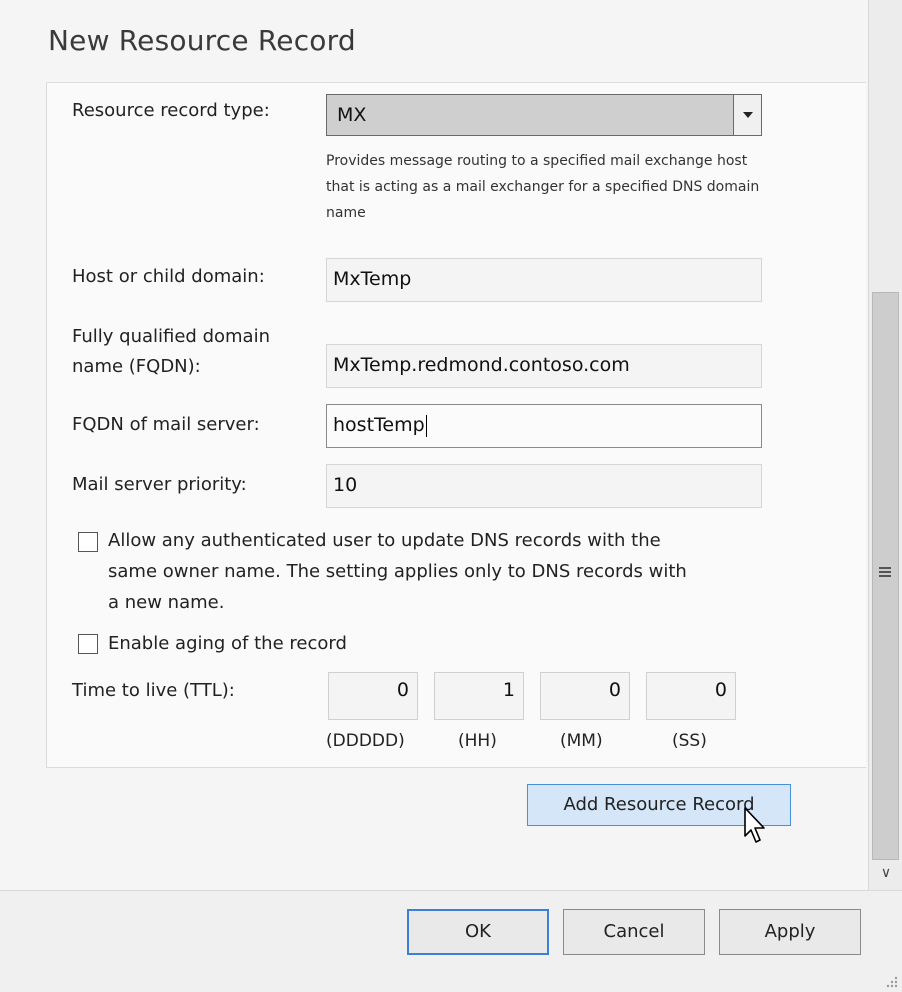 The height and width of the screenshot is (992, 902). Describe the element at coordinates (373, 696) in the screenshot. I see `ttl-days-input: 0` at that location.